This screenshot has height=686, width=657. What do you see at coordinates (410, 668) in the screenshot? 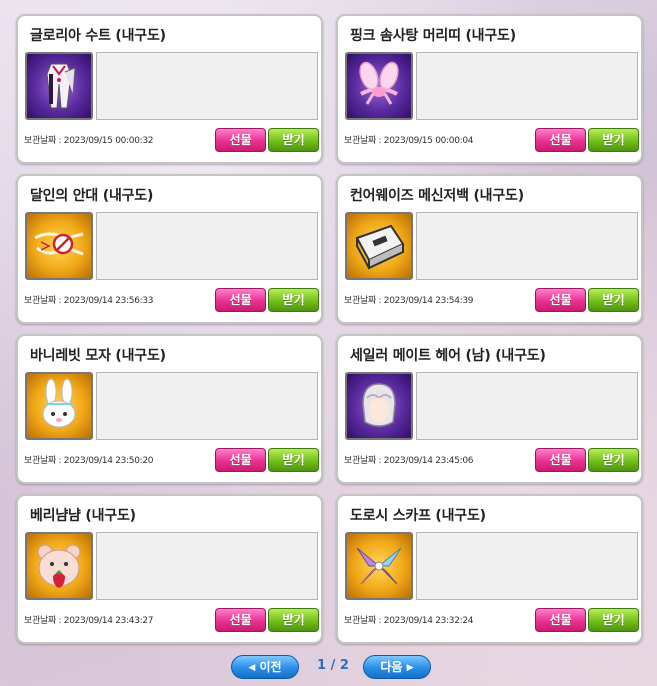
I see `arrow-right-icon: ▶` at bounding box center [410, 668].